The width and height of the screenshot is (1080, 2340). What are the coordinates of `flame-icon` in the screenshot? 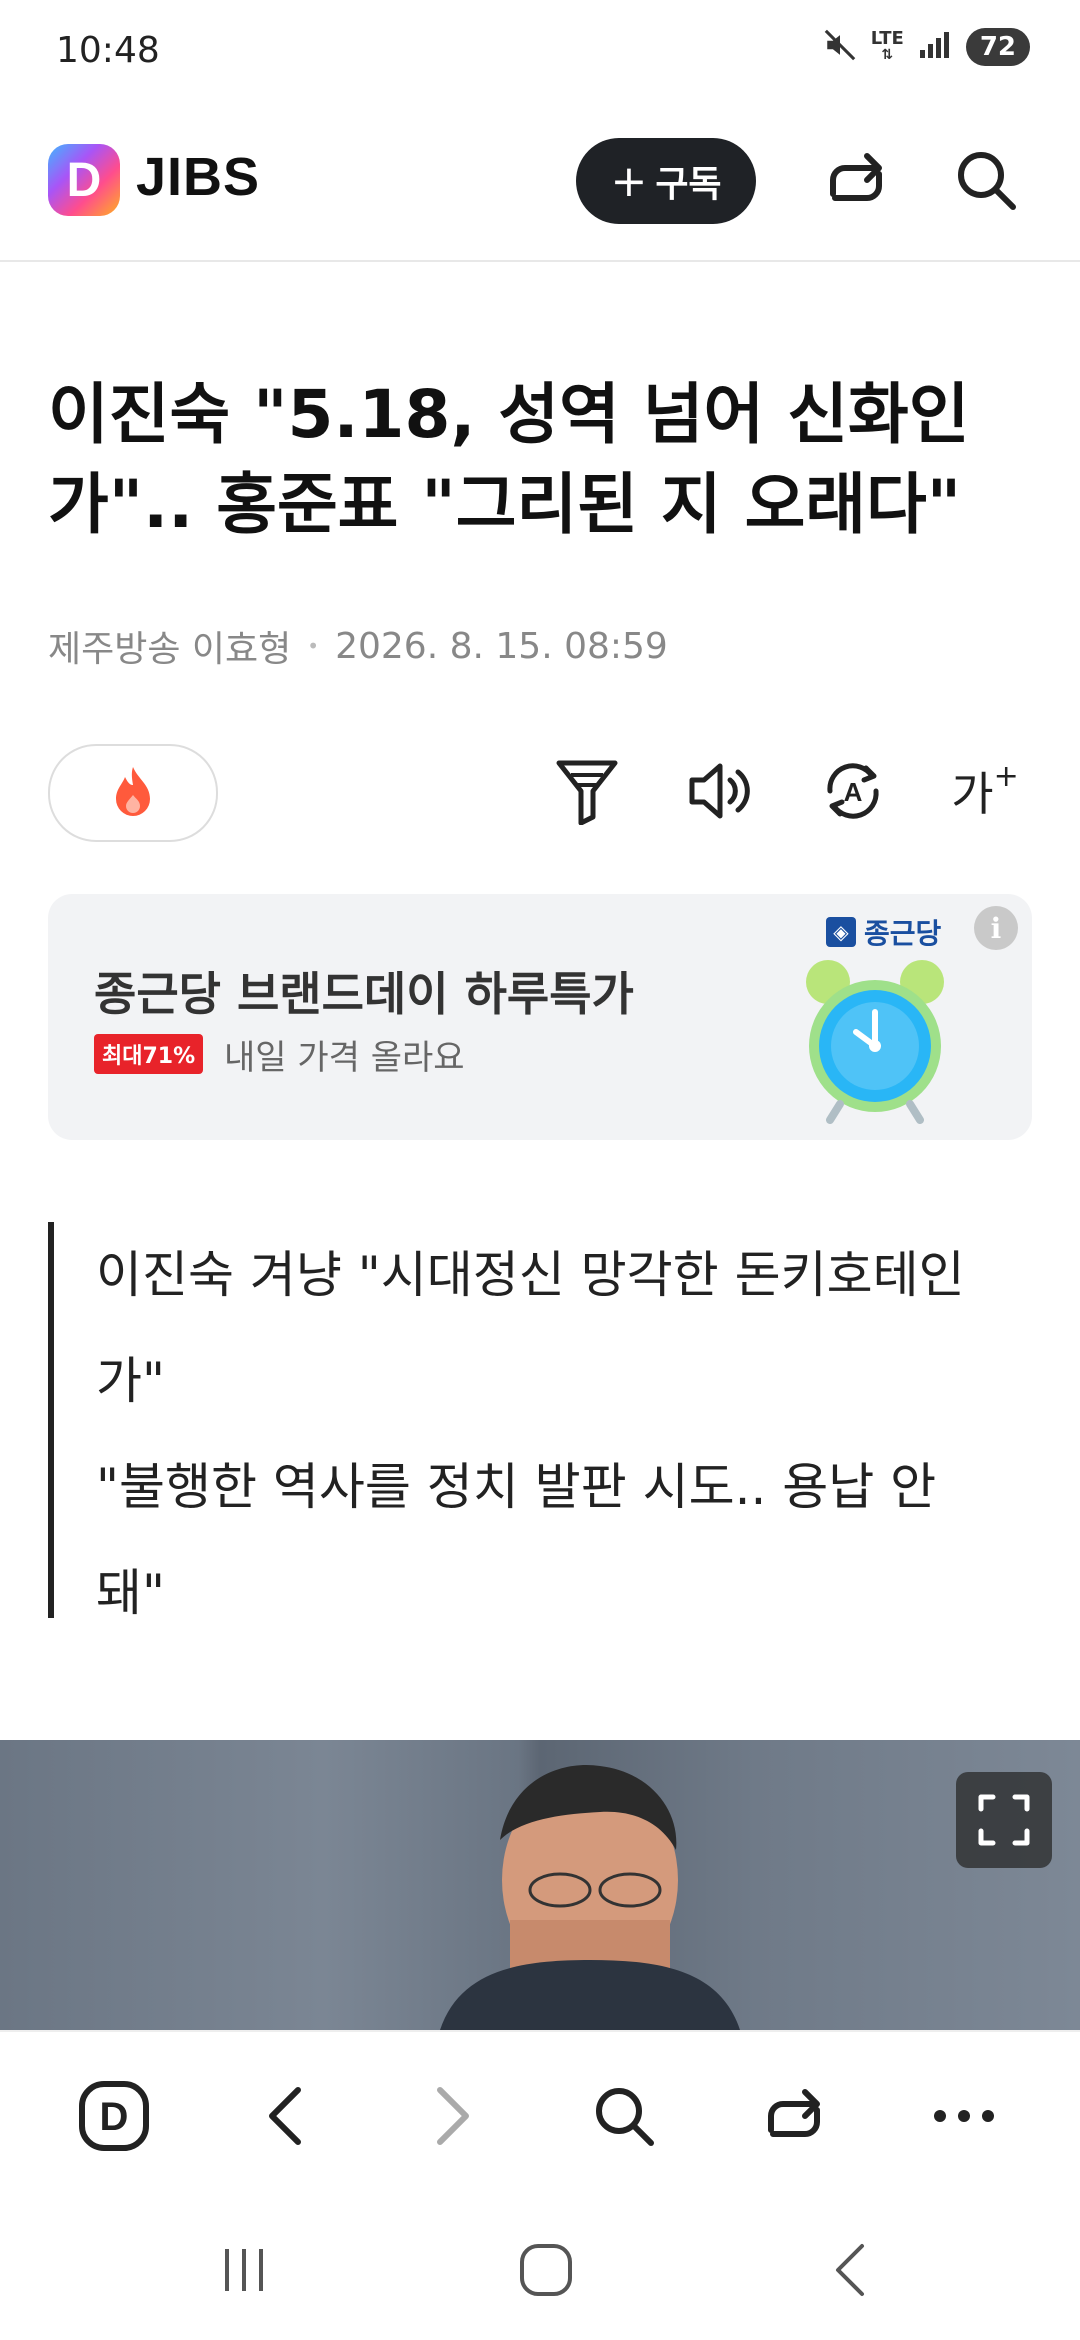 It's located at (133, 793).